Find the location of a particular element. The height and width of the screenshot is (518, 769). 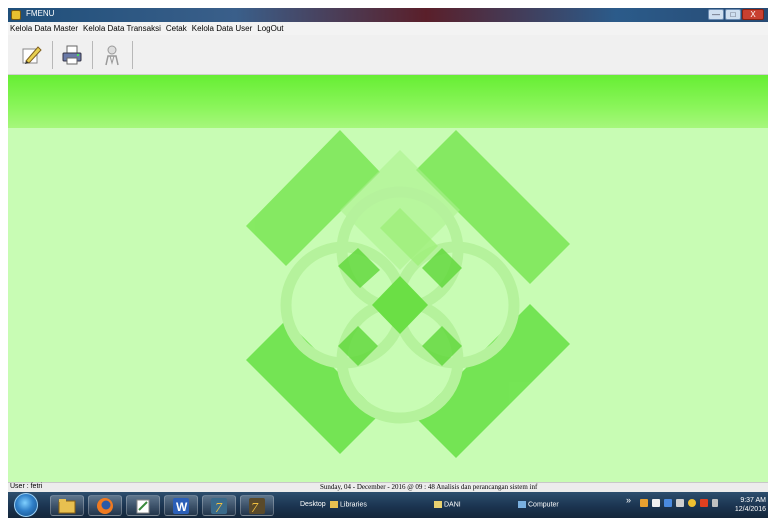

edit-icon is located at coordinates (32, 55).